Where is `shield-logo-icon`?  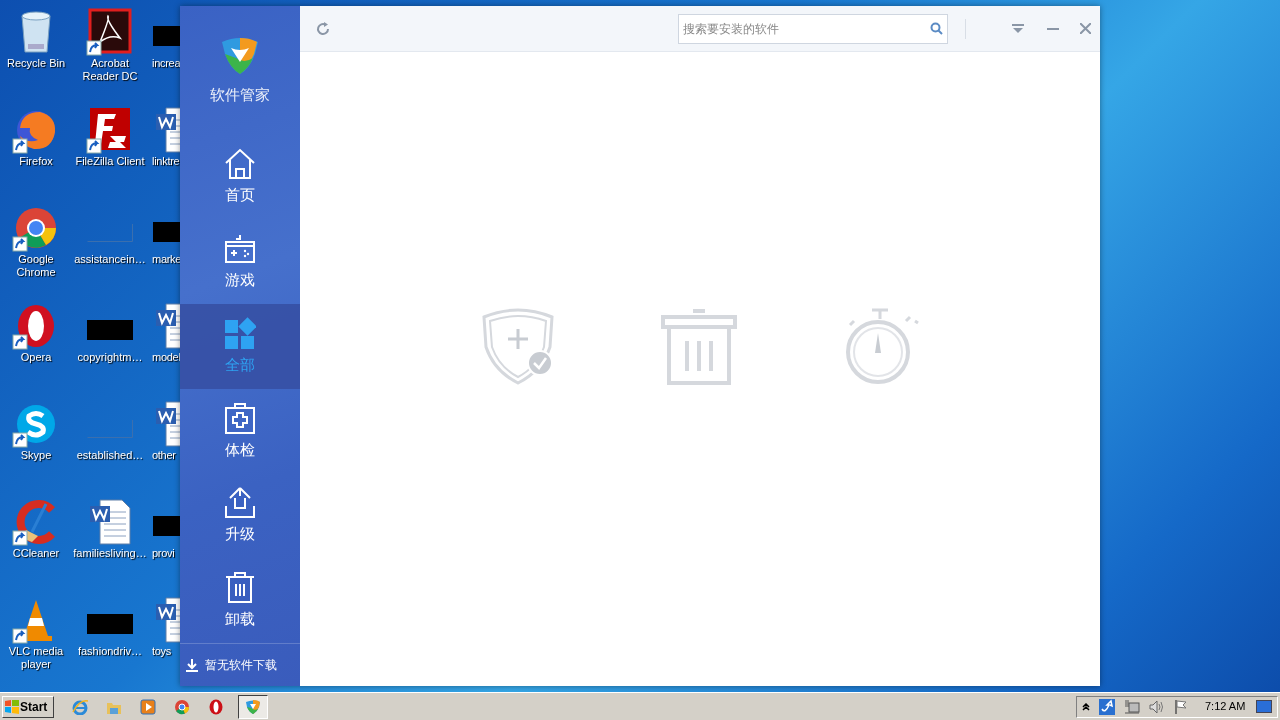 shield-logo-icon is located at coordinates (253, 706).